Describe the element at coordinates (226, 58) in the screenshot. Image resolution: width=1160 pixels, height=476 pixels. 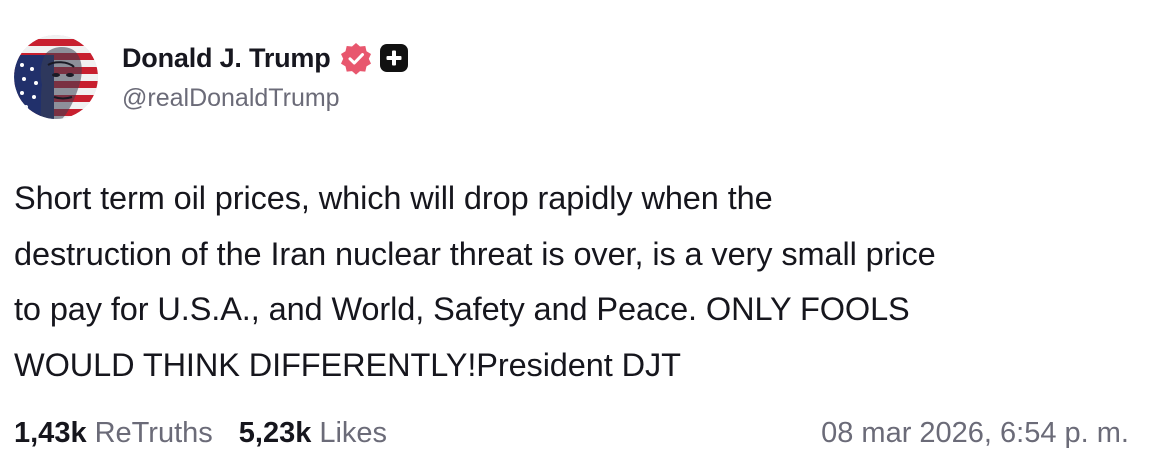
I see `author-display-name: Donald J. Trump` at that location.